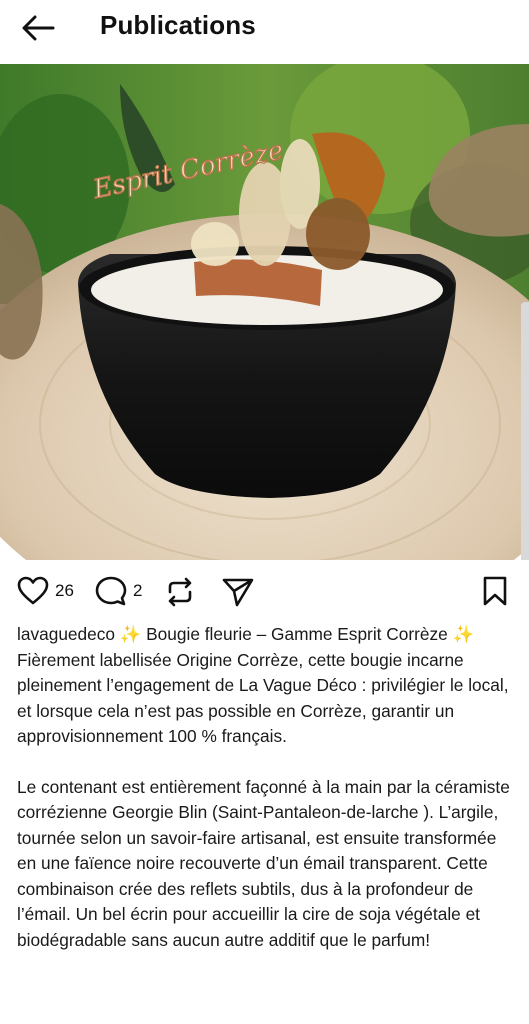 This screenshot has height=1024, width=529. I want to click on heart-icon, so click(33, 590).